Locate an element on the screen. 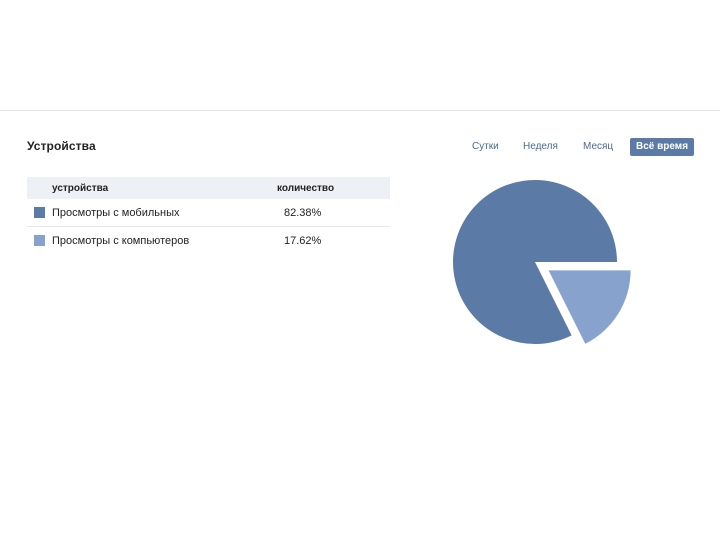 The width and height of the screenshot is (720, 540). pie-chart-container is located at coordinates (545, 265).